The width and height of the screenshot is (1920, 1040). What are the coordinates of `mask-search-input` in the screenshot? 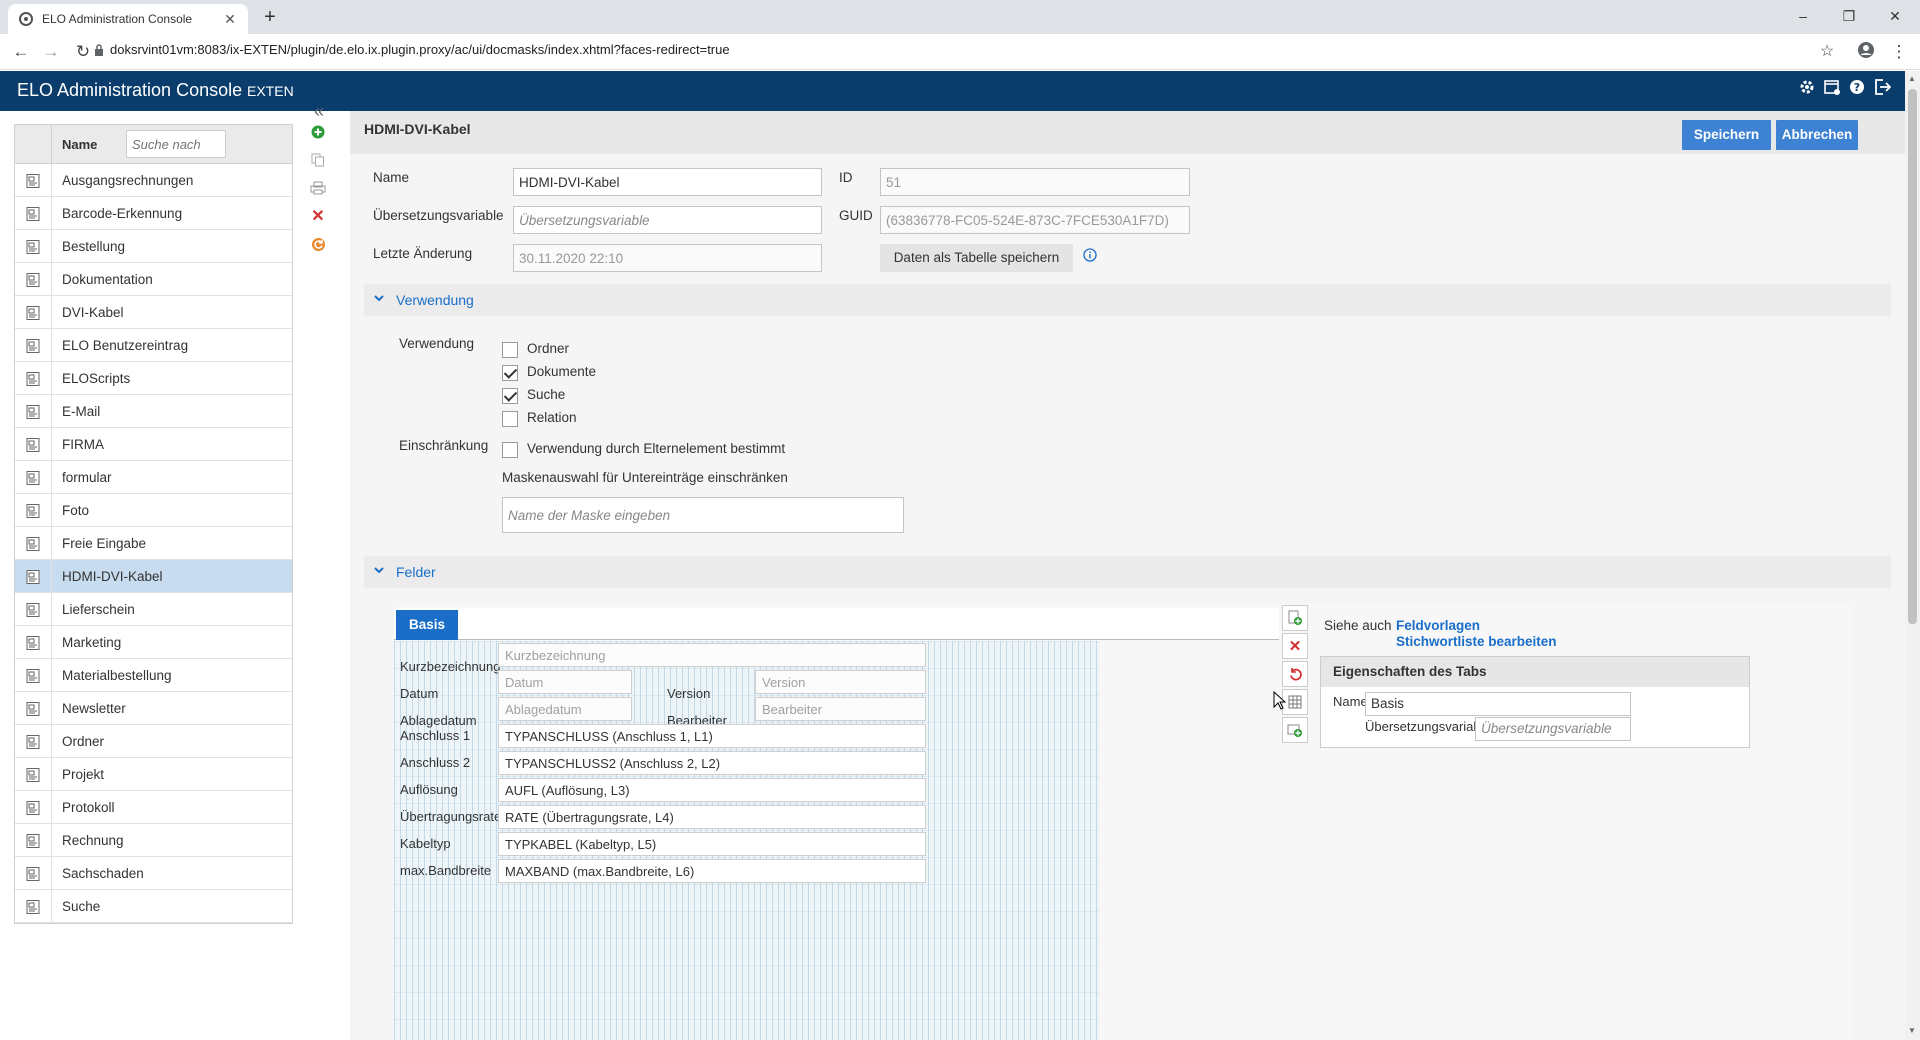 It's located at (176, 144).